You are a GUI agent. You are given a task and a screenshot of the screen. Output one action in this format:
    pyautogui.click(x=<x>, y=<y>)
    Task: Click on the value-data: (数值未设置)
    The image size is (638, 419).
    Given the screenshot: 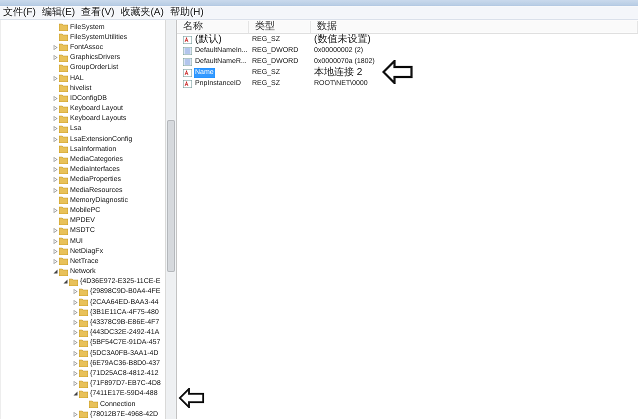 What is the action you would take?
    pyautogui.click(x=342, y=39)
    